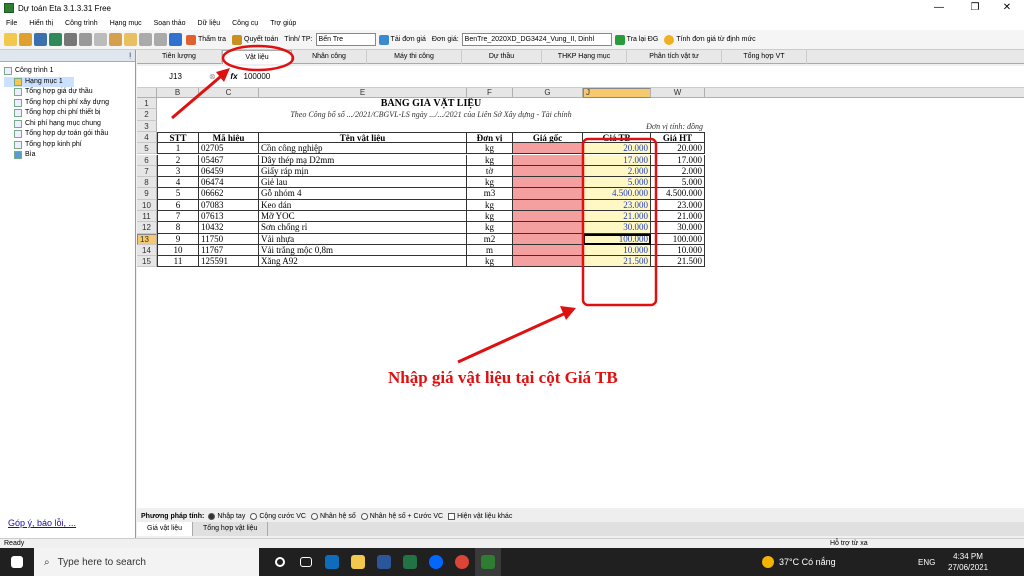 This screenshot has height=576, width=1024. Describe the element at coordinates (147, 239) in the screenshot. I see `row-header: 13` at that location.